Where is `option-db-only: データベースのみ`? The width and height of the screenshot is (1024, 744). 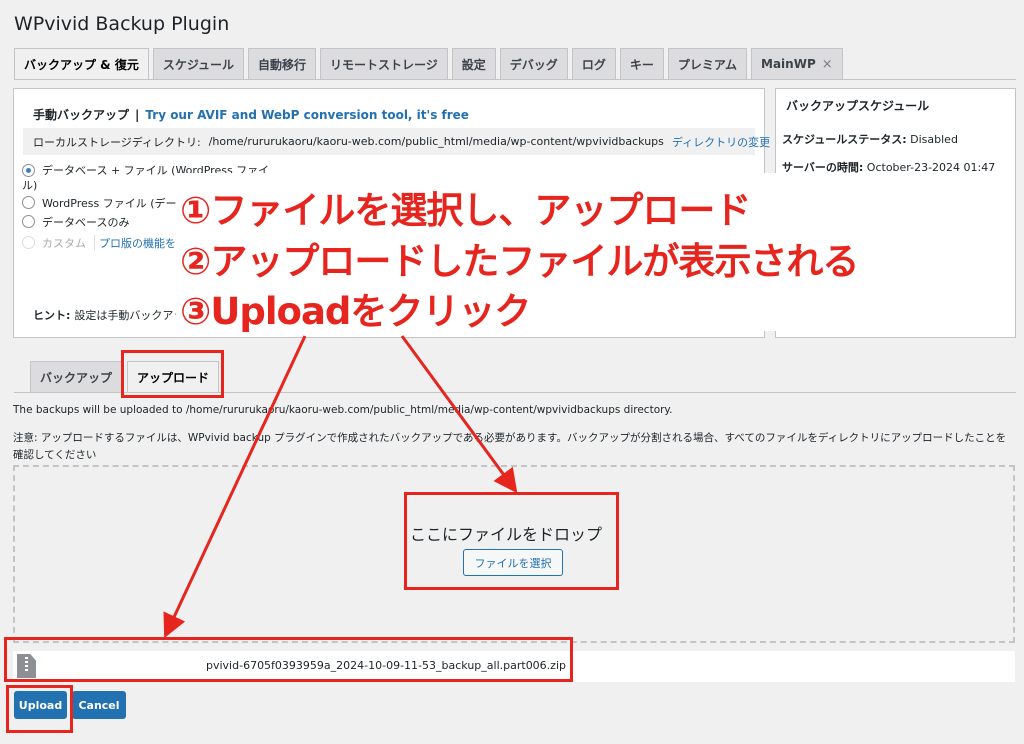 option-db-only: データベースのみ is located at coordinates (75, 222).